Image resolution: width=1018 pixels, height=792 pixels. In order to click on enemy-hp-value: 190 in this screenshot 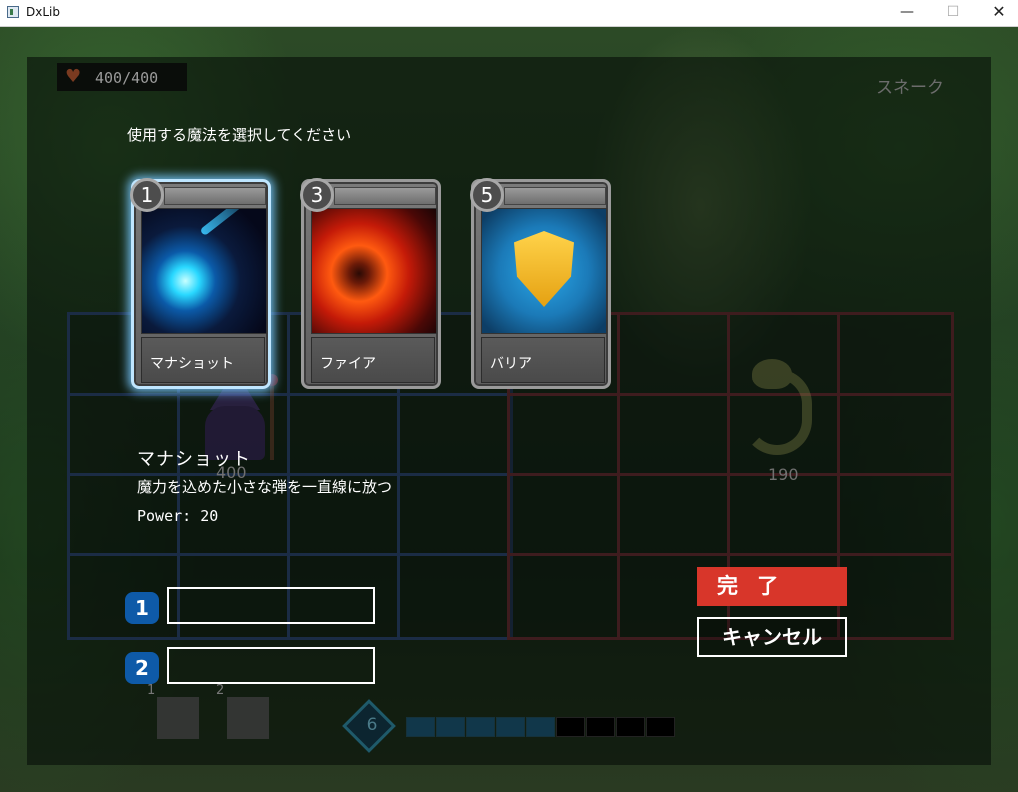, I will do `click(783, 474)`.